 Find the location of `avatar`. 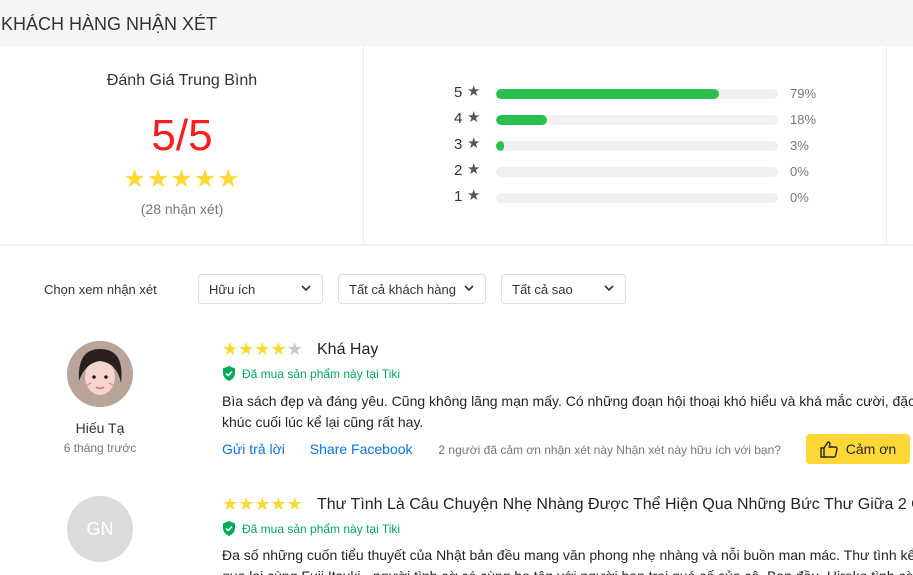

avatar is located at coordinates (100, 374).